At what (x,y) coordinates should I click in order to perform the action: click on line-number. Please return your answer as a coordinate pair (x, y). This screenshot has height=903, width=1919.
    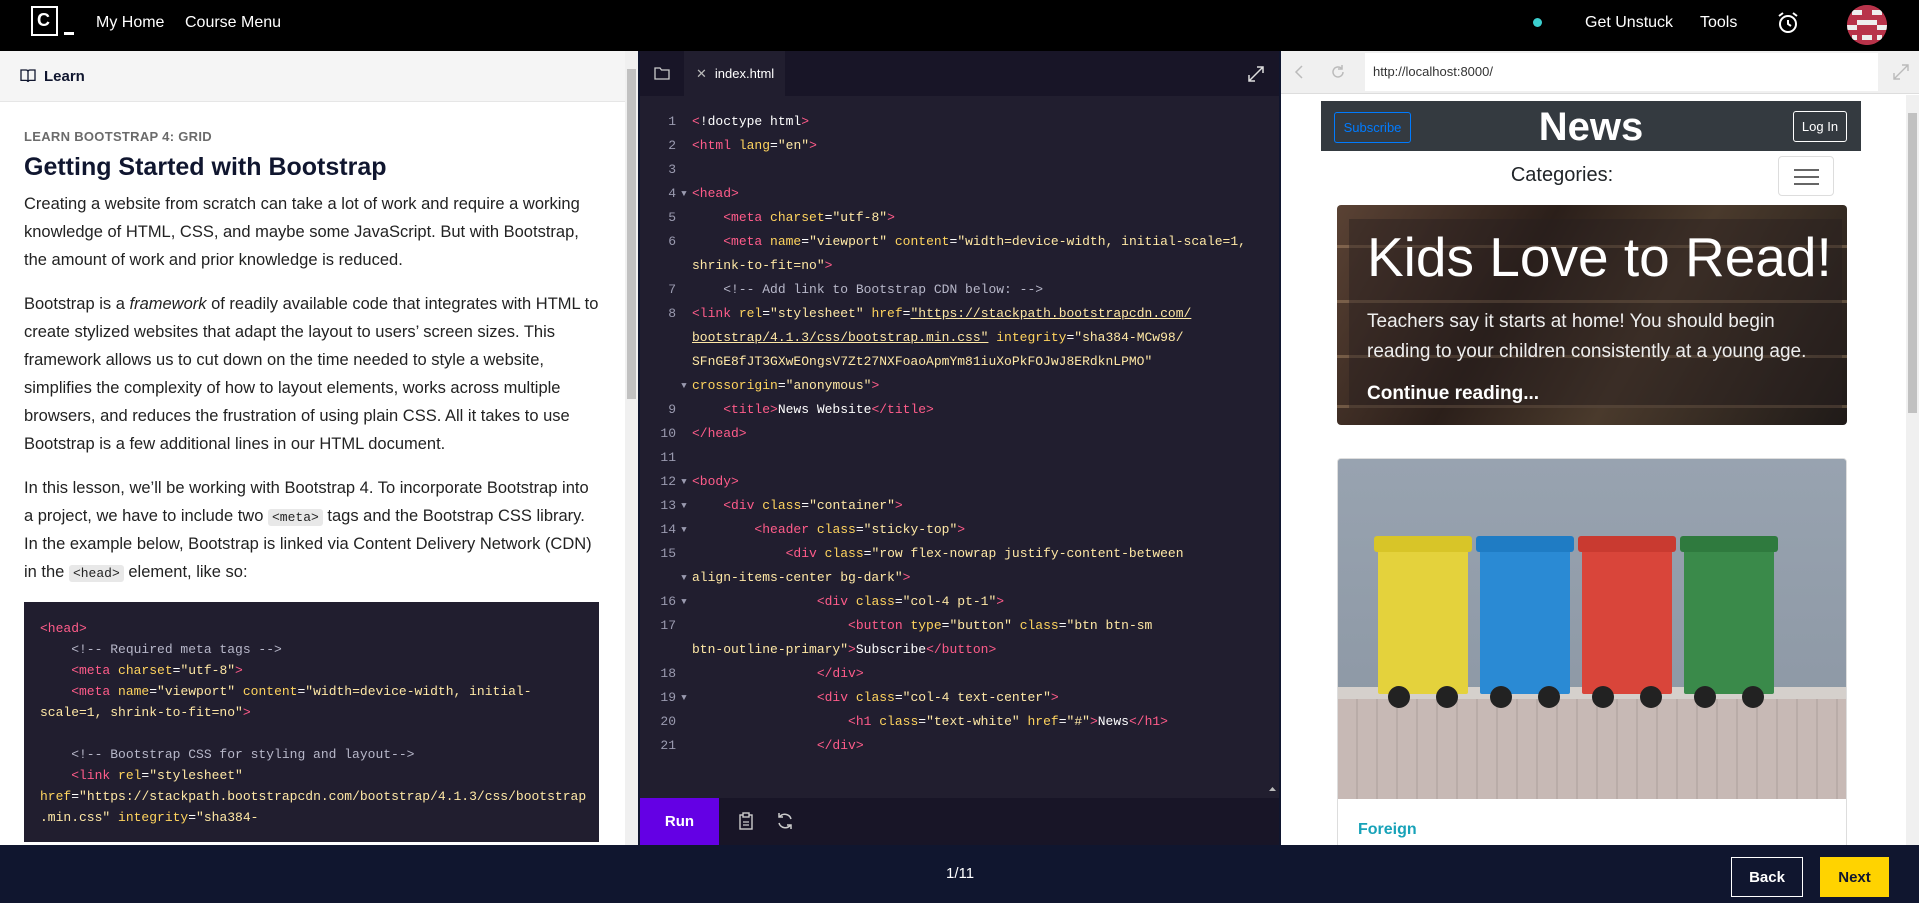
    Looking at the image, I should click on (658, 338).